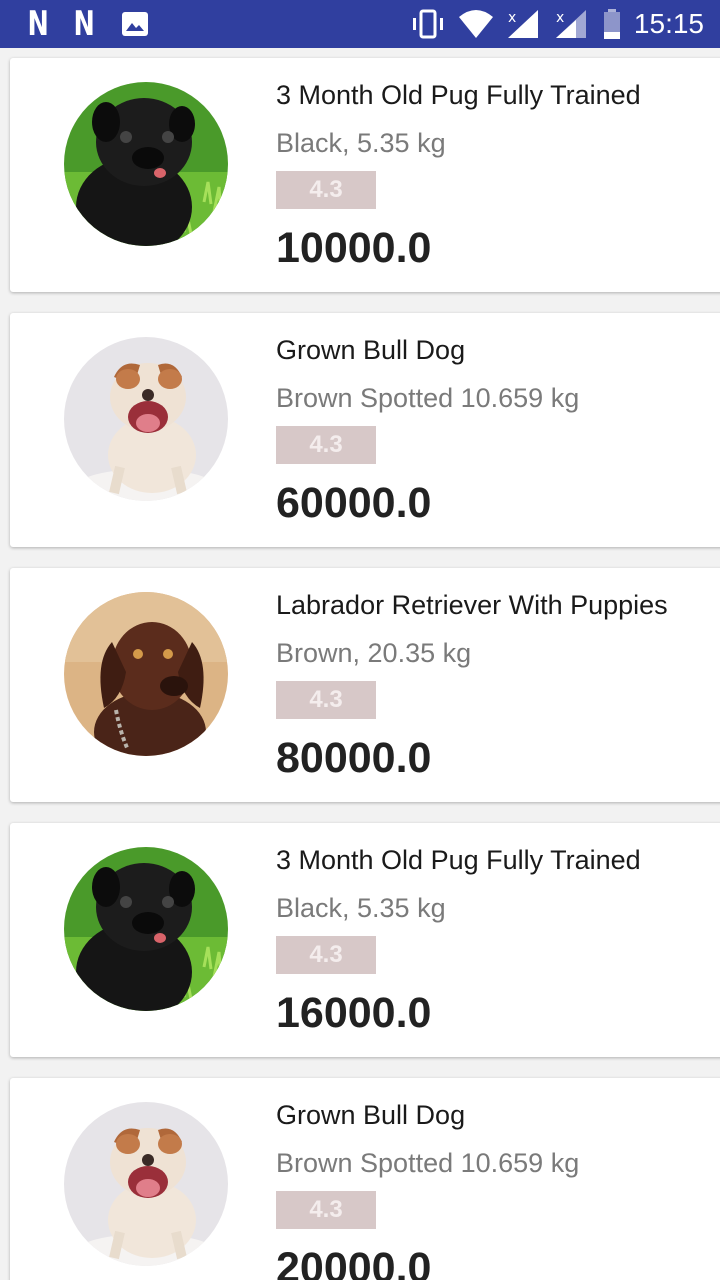 This screenshot has height=1280, width=720. What do you see at coordinates (354, 503) in the screenshot?
I see `item-price: 60000.0` at bounding box center [354, 503].